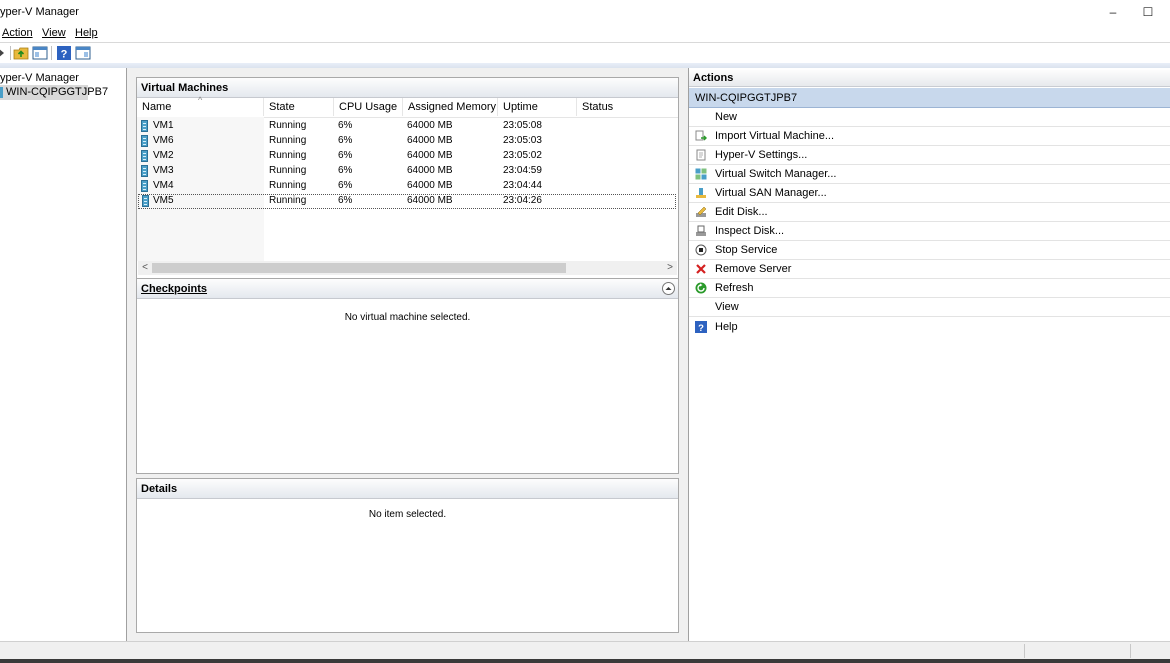 Image resolution: width=1170 pixels, height=663 pixels. I want to click on checkpoints-panel: Checkpoints No virtual machine selected., so click(407, 376).